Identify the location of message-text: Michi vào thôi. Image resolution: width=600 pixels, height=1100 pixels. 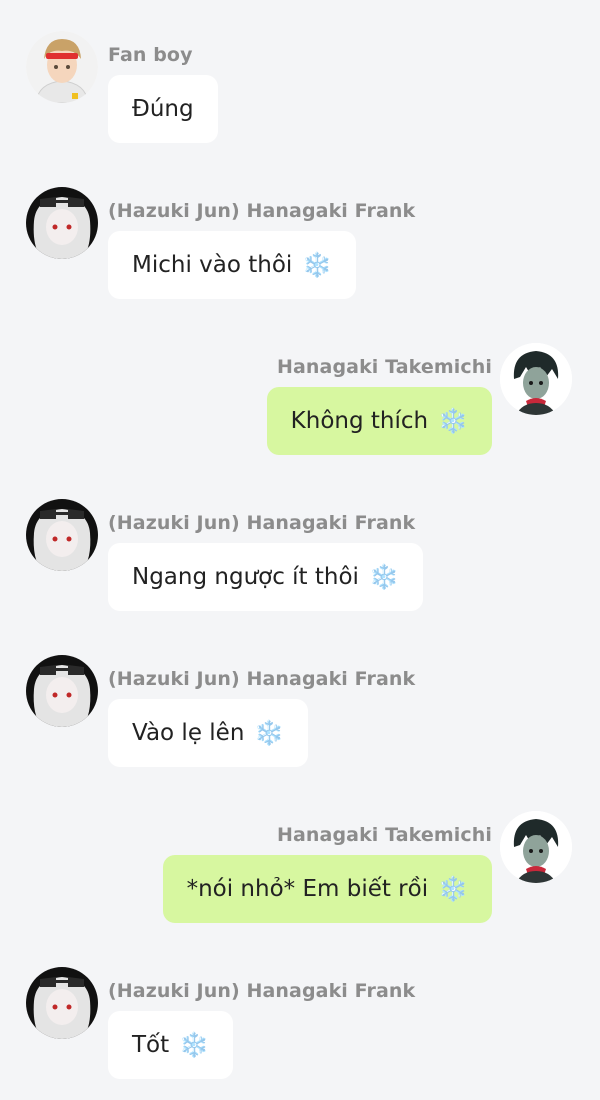
(212, 265).